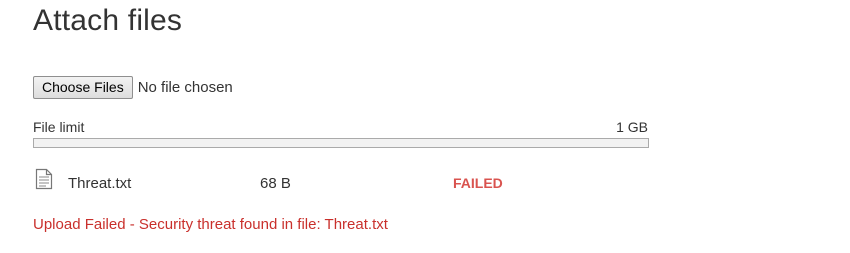  What do you see at coordinates (632, 127) in the screenshot?
I see `file-limit-value: 1 GB` at bounding box center [632, 127].